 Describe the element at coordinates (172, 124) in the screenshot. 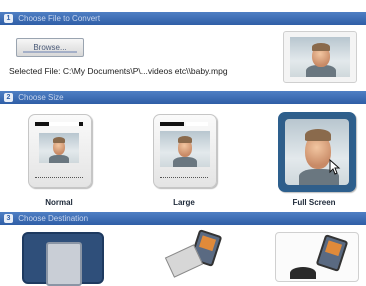

I see `media-bar` at that location.